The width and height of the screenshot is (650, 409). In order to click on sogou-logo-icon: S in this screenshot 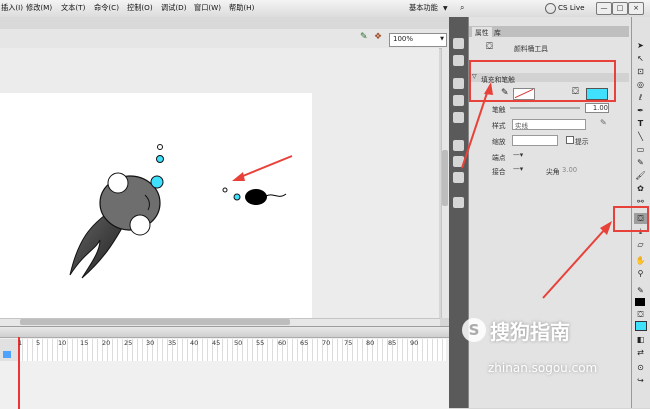, I will do `click(474, 330)`.